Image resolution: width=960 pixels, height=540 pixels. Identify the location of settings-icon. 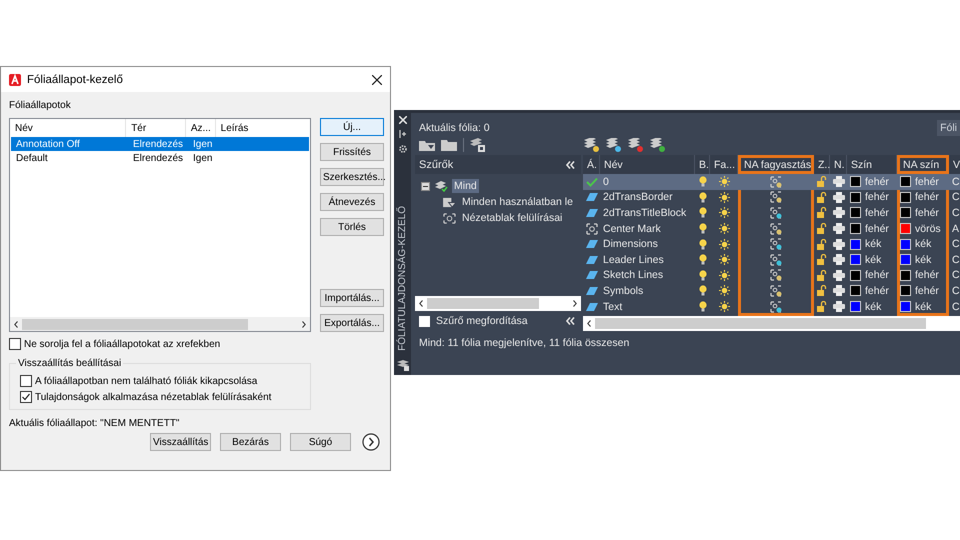
(403, 149).